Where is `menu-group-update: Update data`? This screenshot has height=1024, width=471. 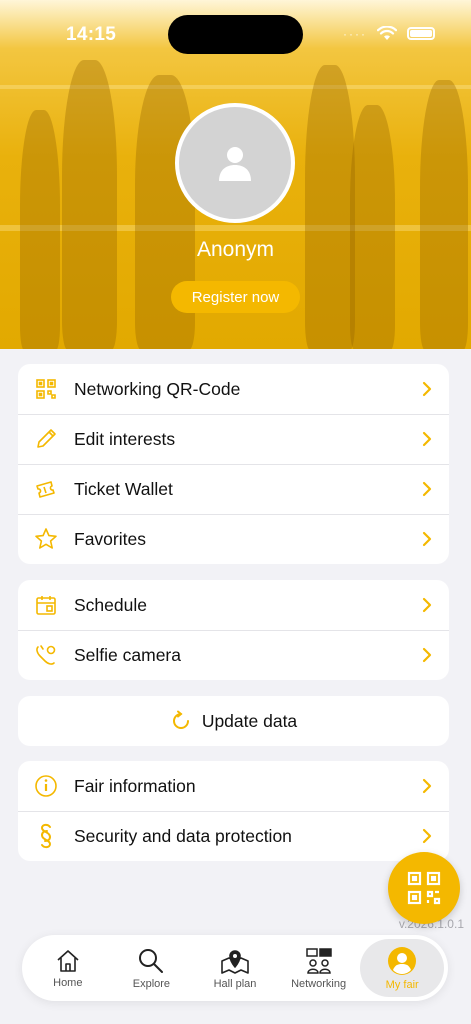 menu-group-update: Update data is located at coordinates (233, 721).